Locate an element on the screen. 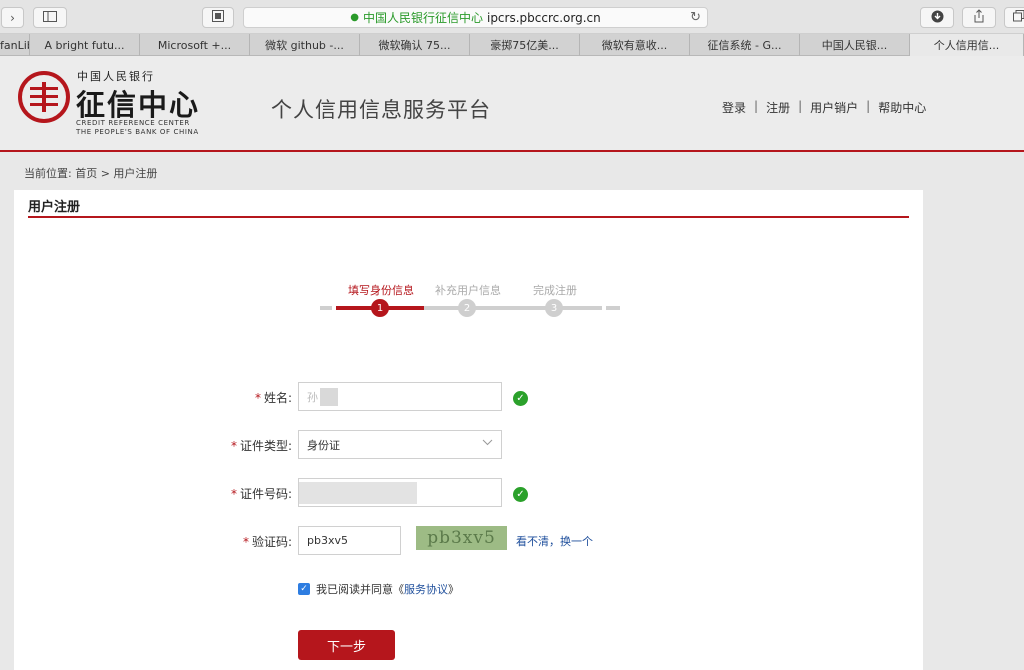 The height and width of the screenshot is (670, 1024). name-value: 孙 is located at coordinates (312, 397).